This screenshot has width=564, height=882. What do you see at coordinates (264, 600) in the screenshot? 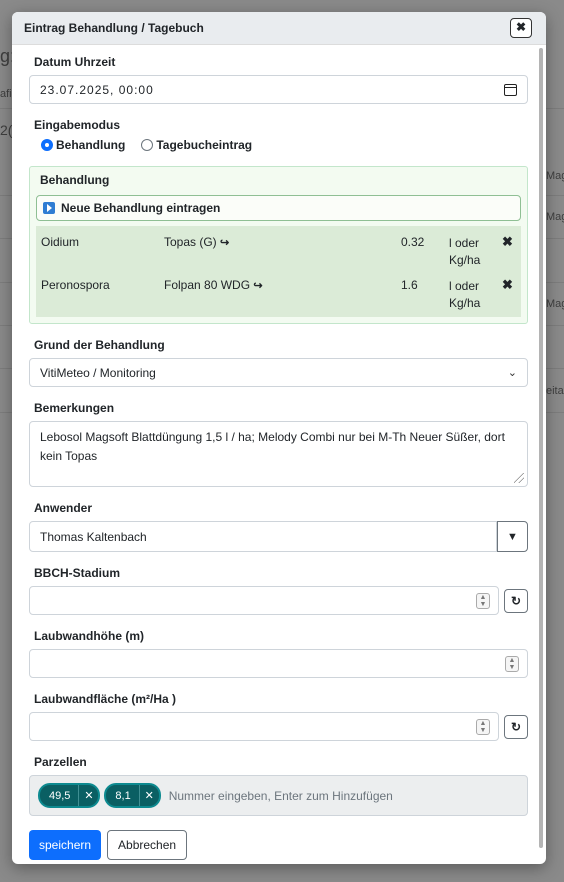
I see `bbch-input: ▲ ▼` at bounding box center [264, 600].